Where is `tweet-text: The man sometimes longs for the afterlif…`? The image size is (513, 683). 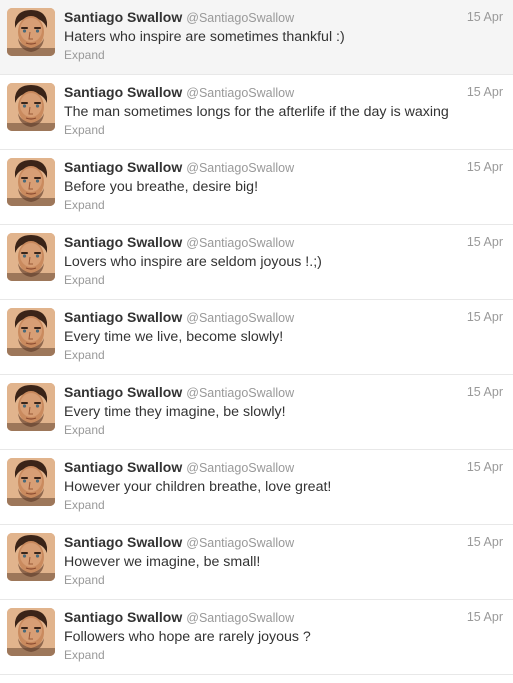 tweet-text: The man sometimes longs for the afterlif… is located at coordinates (256, 112).